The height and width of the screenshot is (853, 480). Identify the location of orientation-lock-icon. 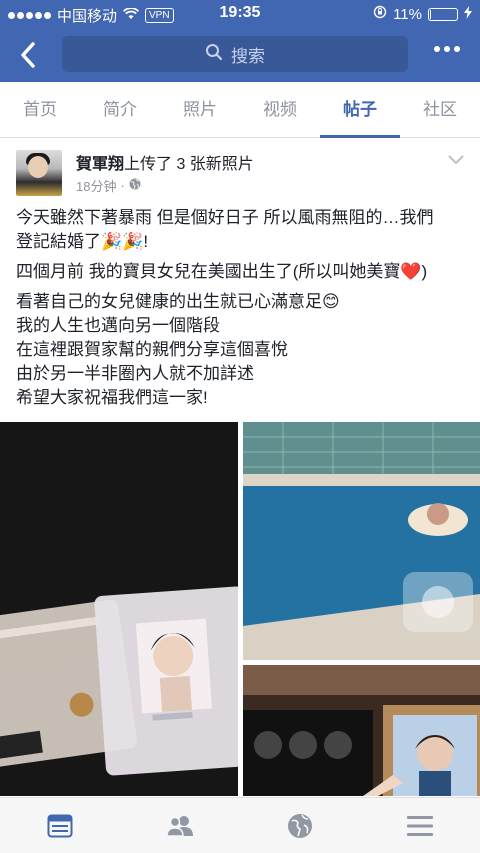
(380, 14).